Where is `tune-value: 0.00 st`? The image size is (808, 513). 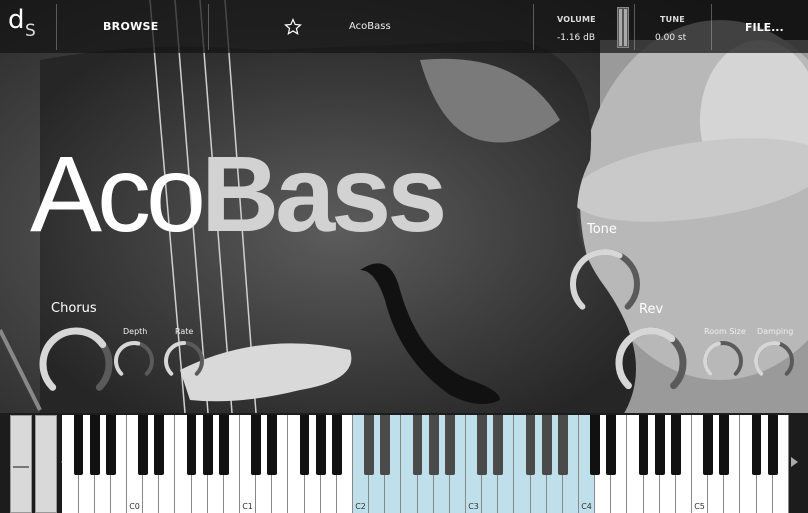
tune-value: 0.00 st is located at coordinates (670, 38).